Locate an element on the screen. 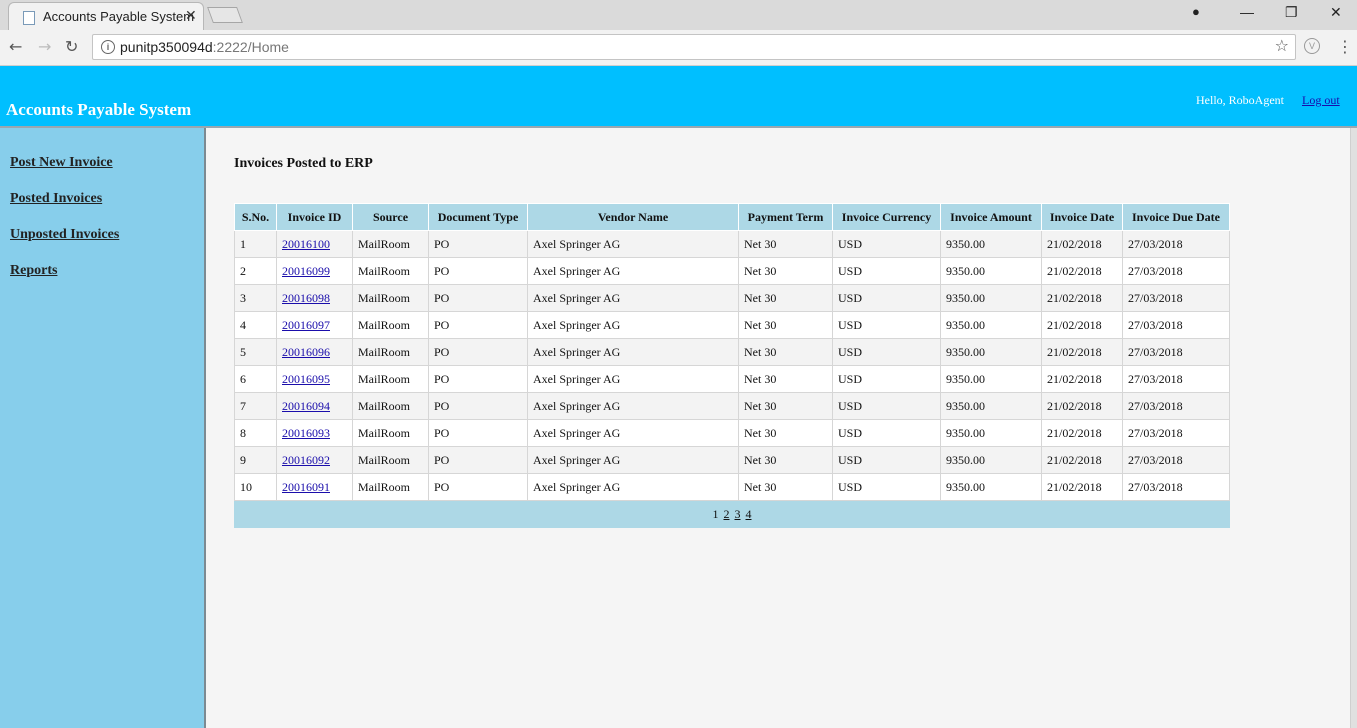 The width and height of the screenshot is (1357, 728). sidebar-item-post-new-invoice: Post New Invoice is located at coordinates (61, 163).